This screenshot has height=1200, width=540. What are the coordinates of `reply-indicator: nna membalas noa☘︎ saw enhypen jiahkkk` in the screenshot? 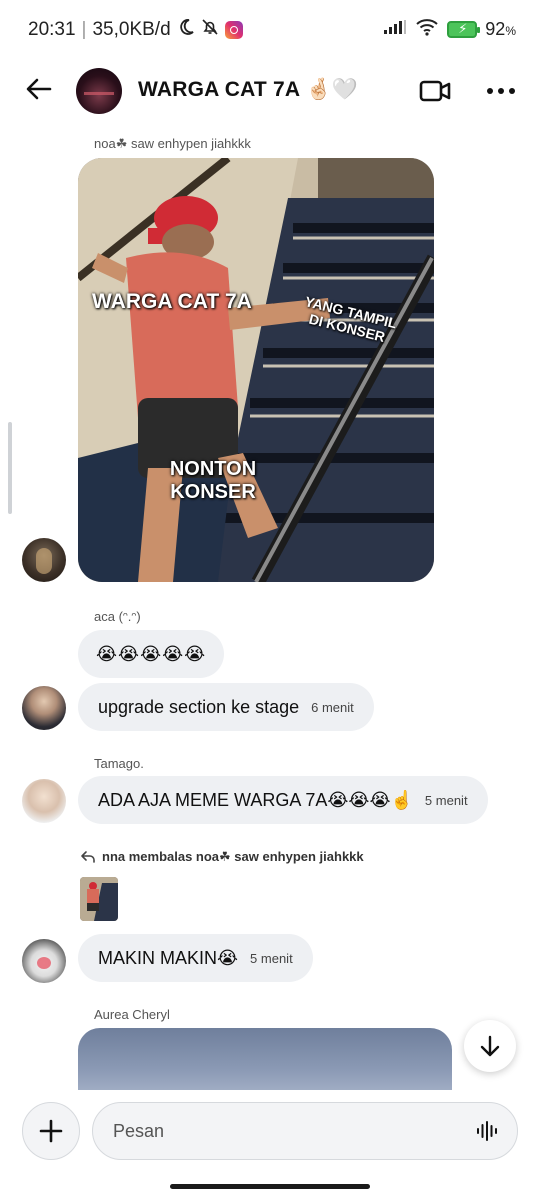 It's located at (222, 857).